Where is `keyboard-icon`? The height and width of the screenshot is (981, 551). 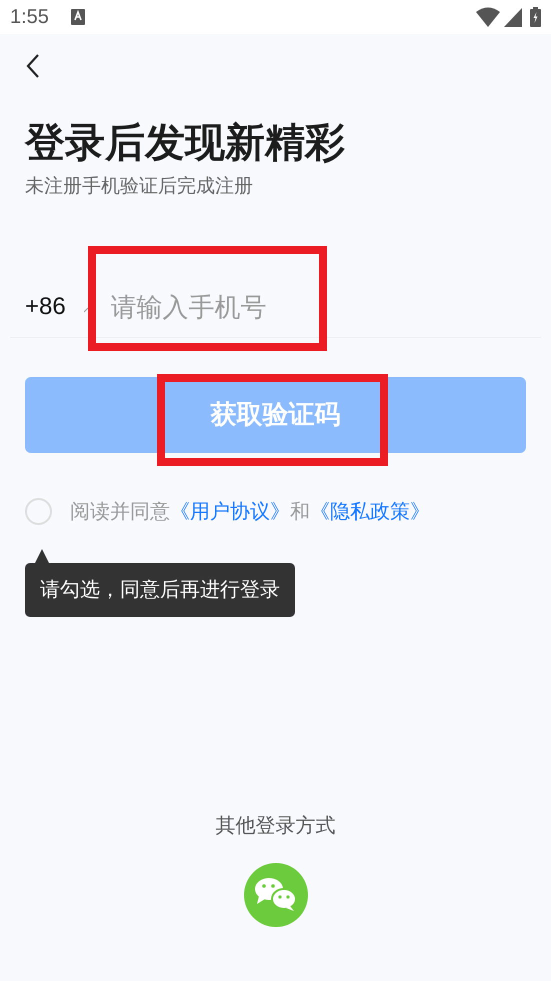 keyboard-icon is located at coordinates (77, 17).